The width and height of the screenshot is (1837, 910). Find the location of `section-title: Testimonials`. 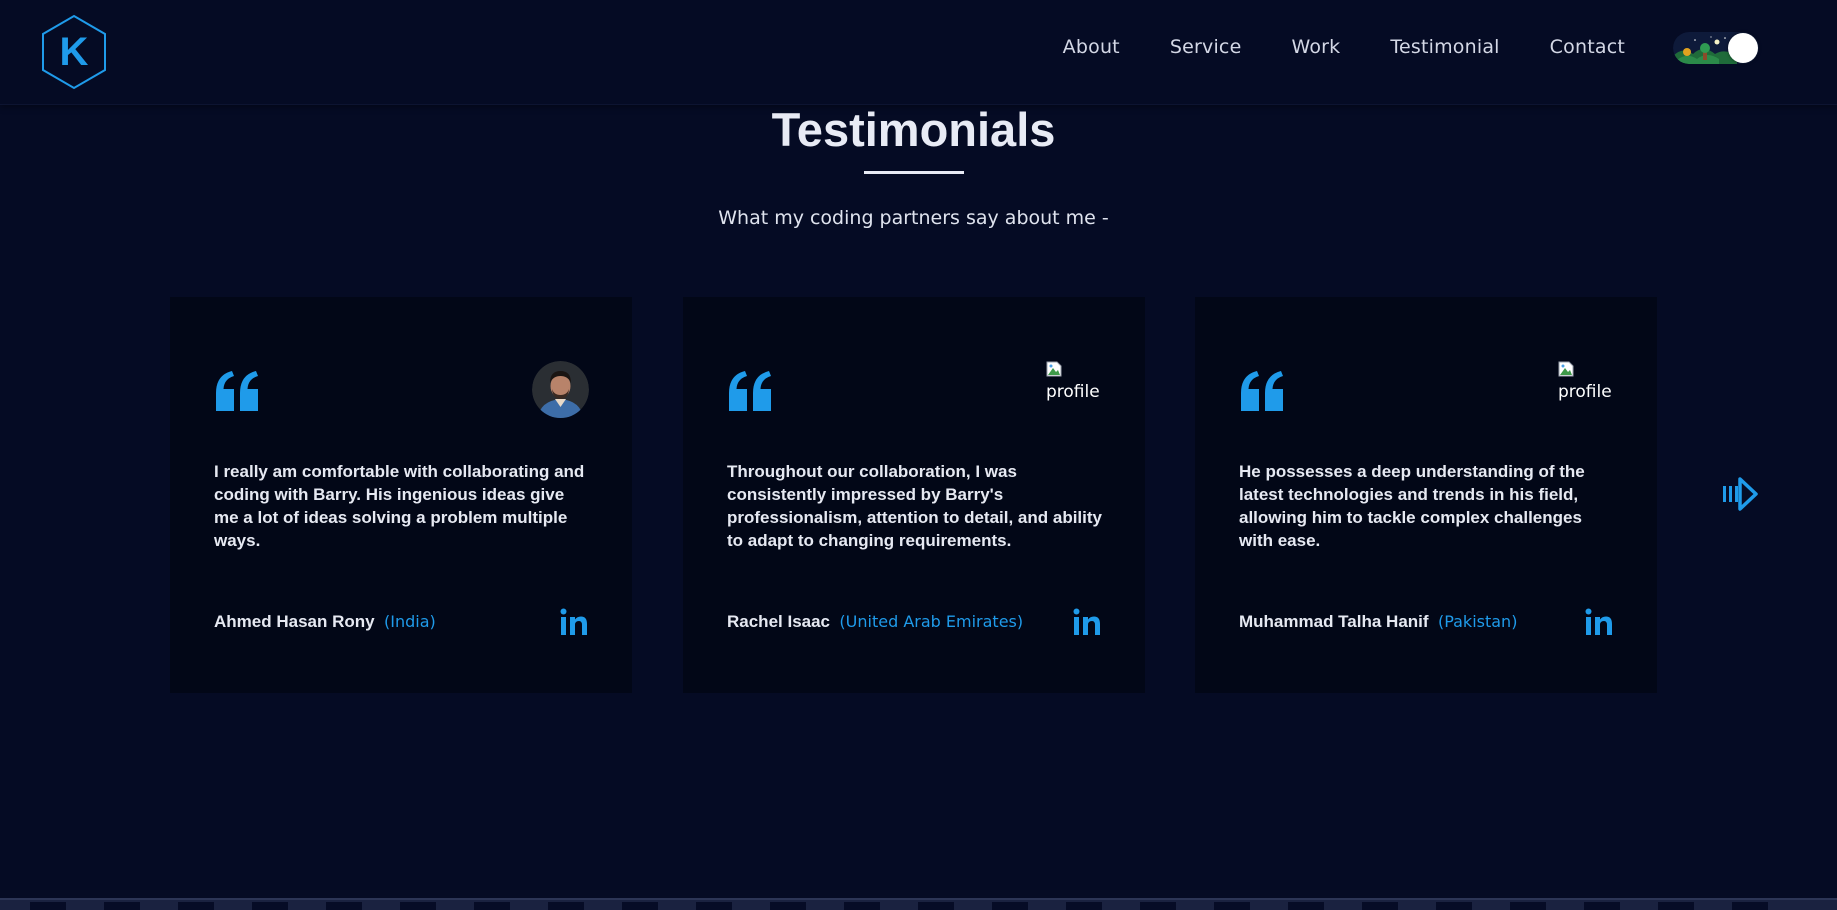

section-title: Testimonials is located at coordinates (913, 129).